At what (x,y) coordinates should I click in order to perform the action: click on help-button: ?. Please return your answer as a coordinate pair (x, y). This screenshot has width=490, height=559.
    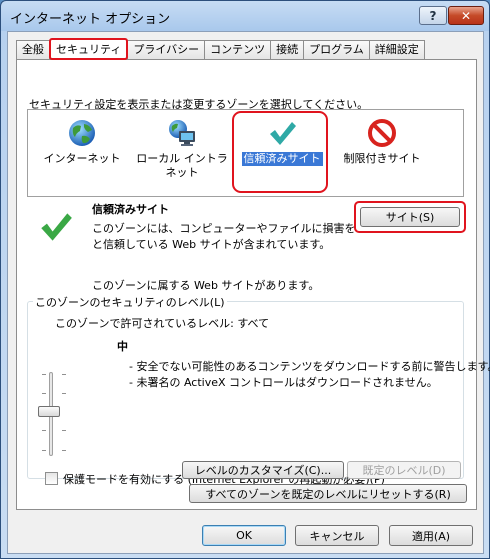
    Looking at the image, I should click on (433, 15).